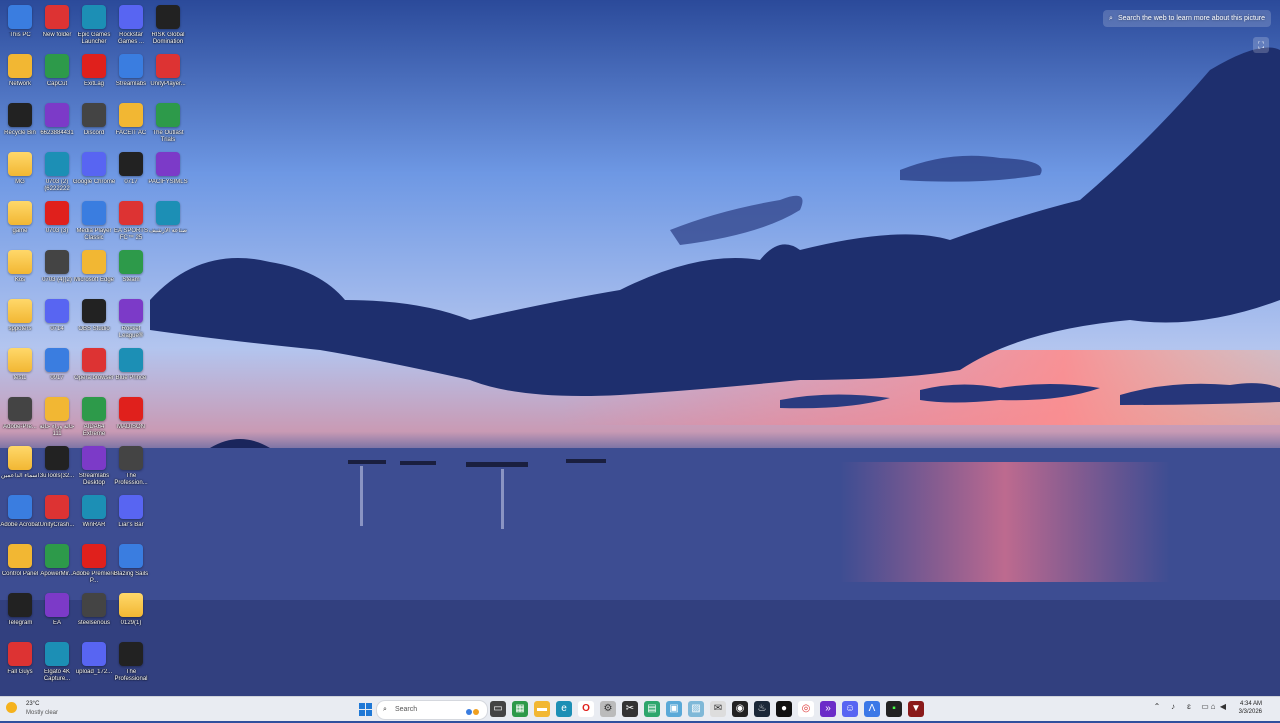  I want to click on desktop-icon: 6623884431, so click(57, 124).